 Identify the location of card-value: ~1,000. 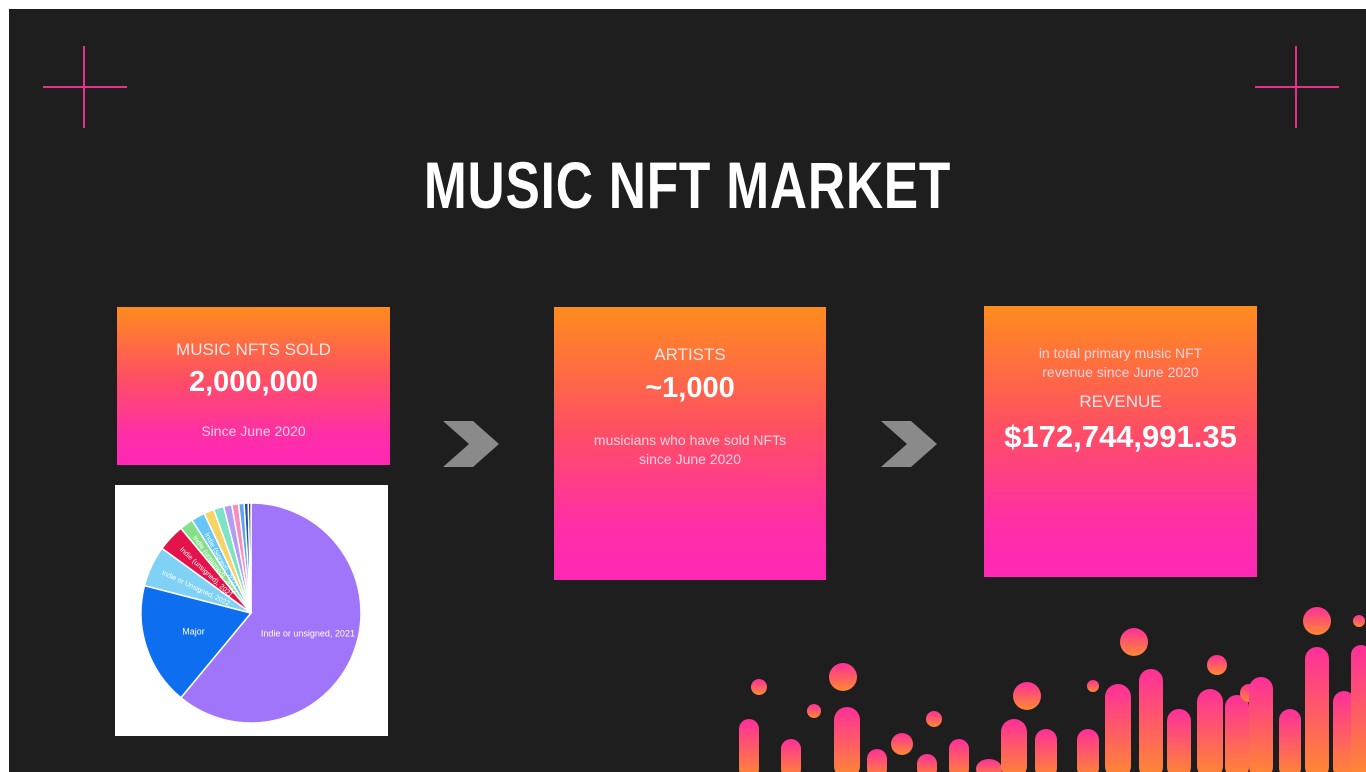
(690, 388).